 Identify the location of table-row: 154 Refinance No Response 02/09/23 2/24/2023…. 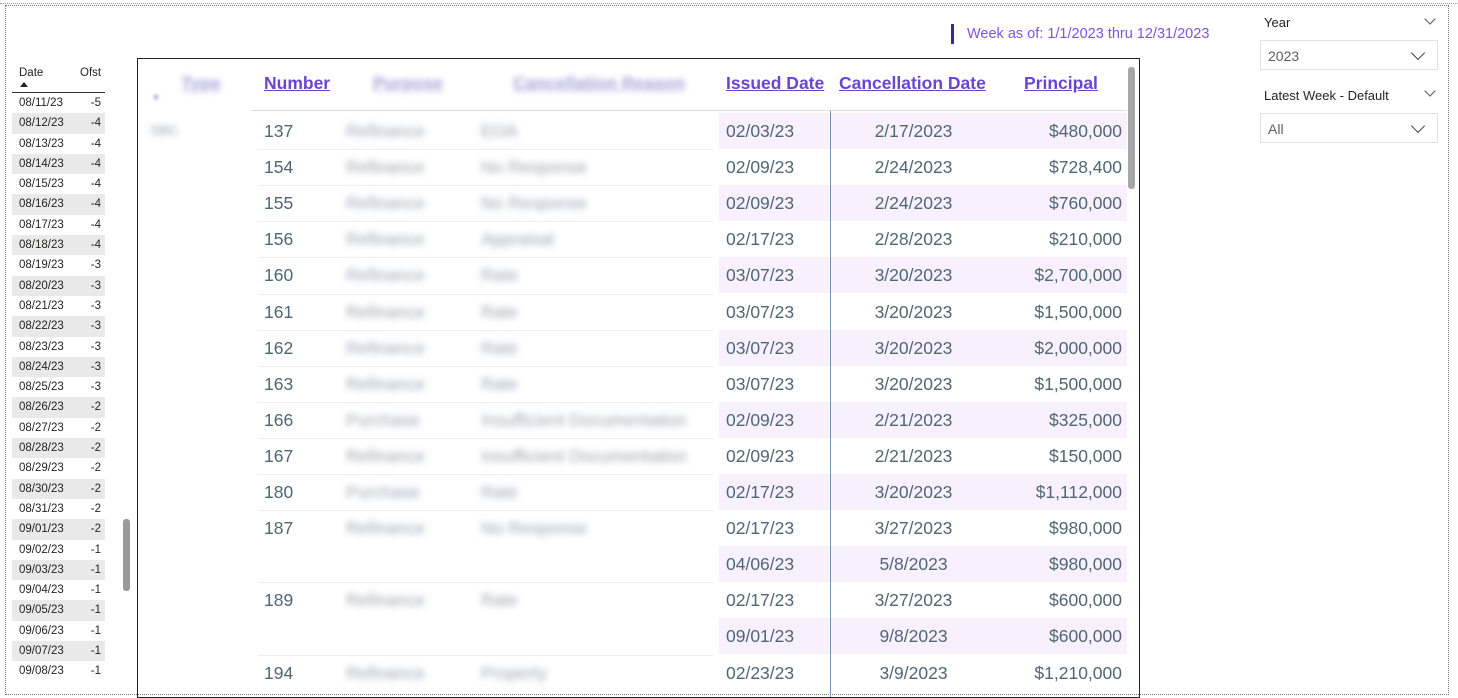
(638, 167).